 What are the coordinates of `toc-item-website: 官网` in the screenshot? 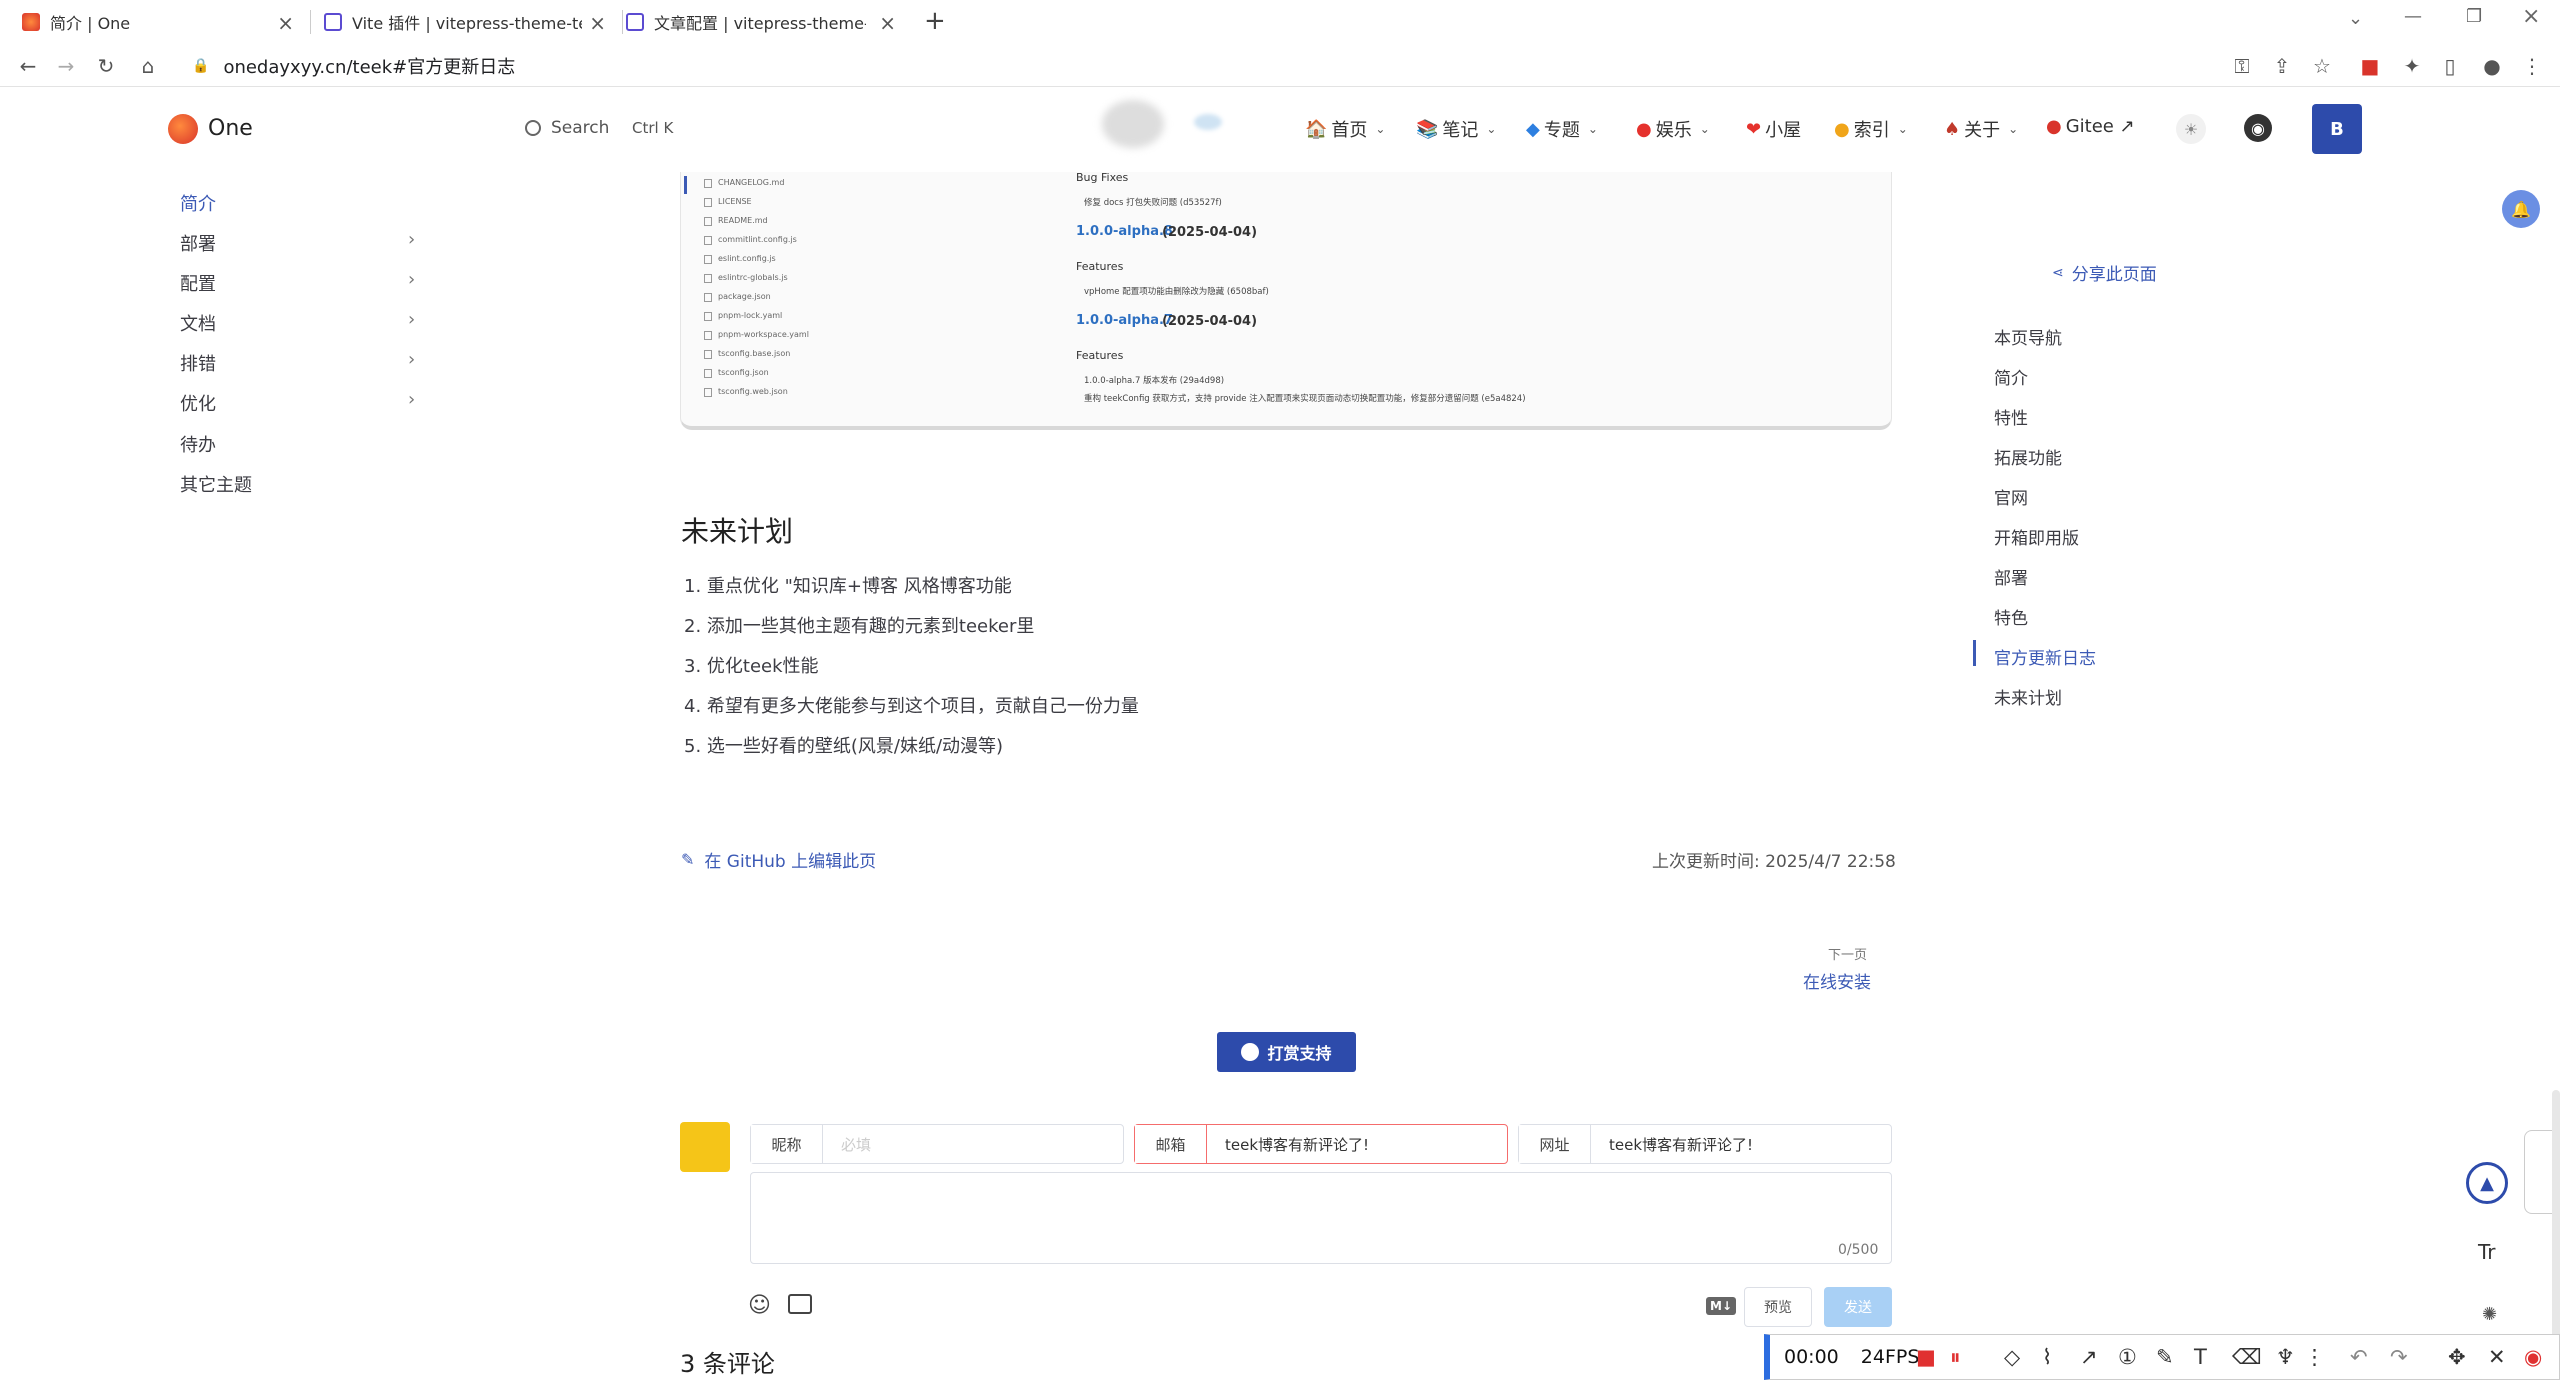 It's located at (2011, 496).